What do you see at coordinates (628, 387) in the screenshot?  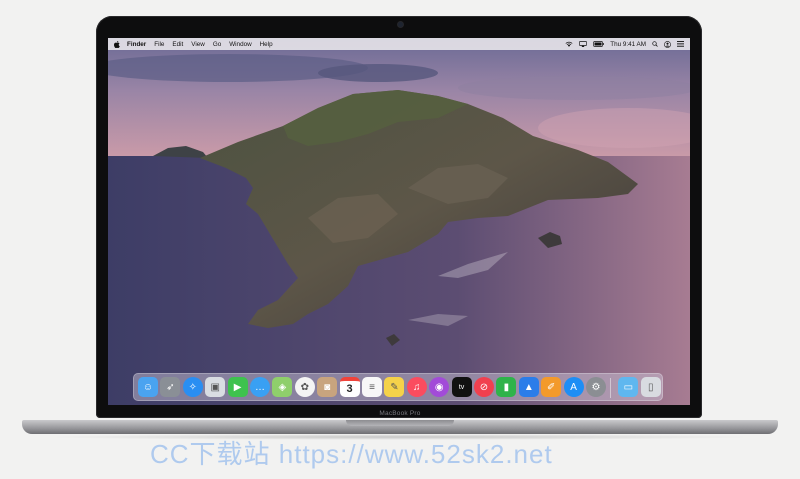 I see `folder-icon: ▭` at bounding box center [628, 387].